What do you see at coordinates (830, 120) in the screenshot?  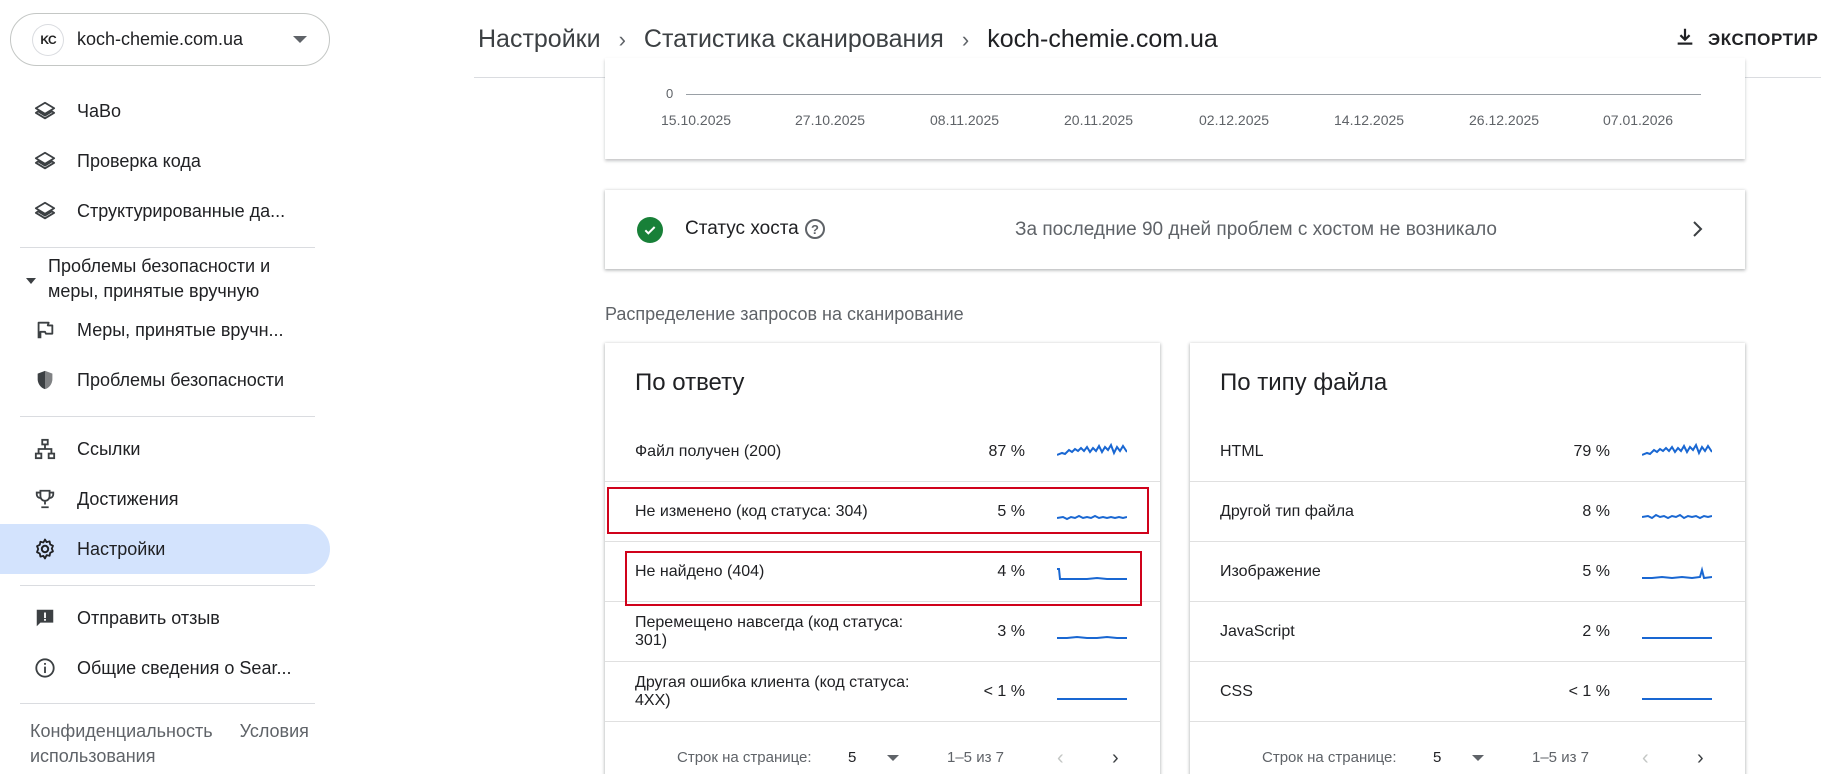 I see `x-tick-label: 27.10.2025` at bounding box center [830, 120].